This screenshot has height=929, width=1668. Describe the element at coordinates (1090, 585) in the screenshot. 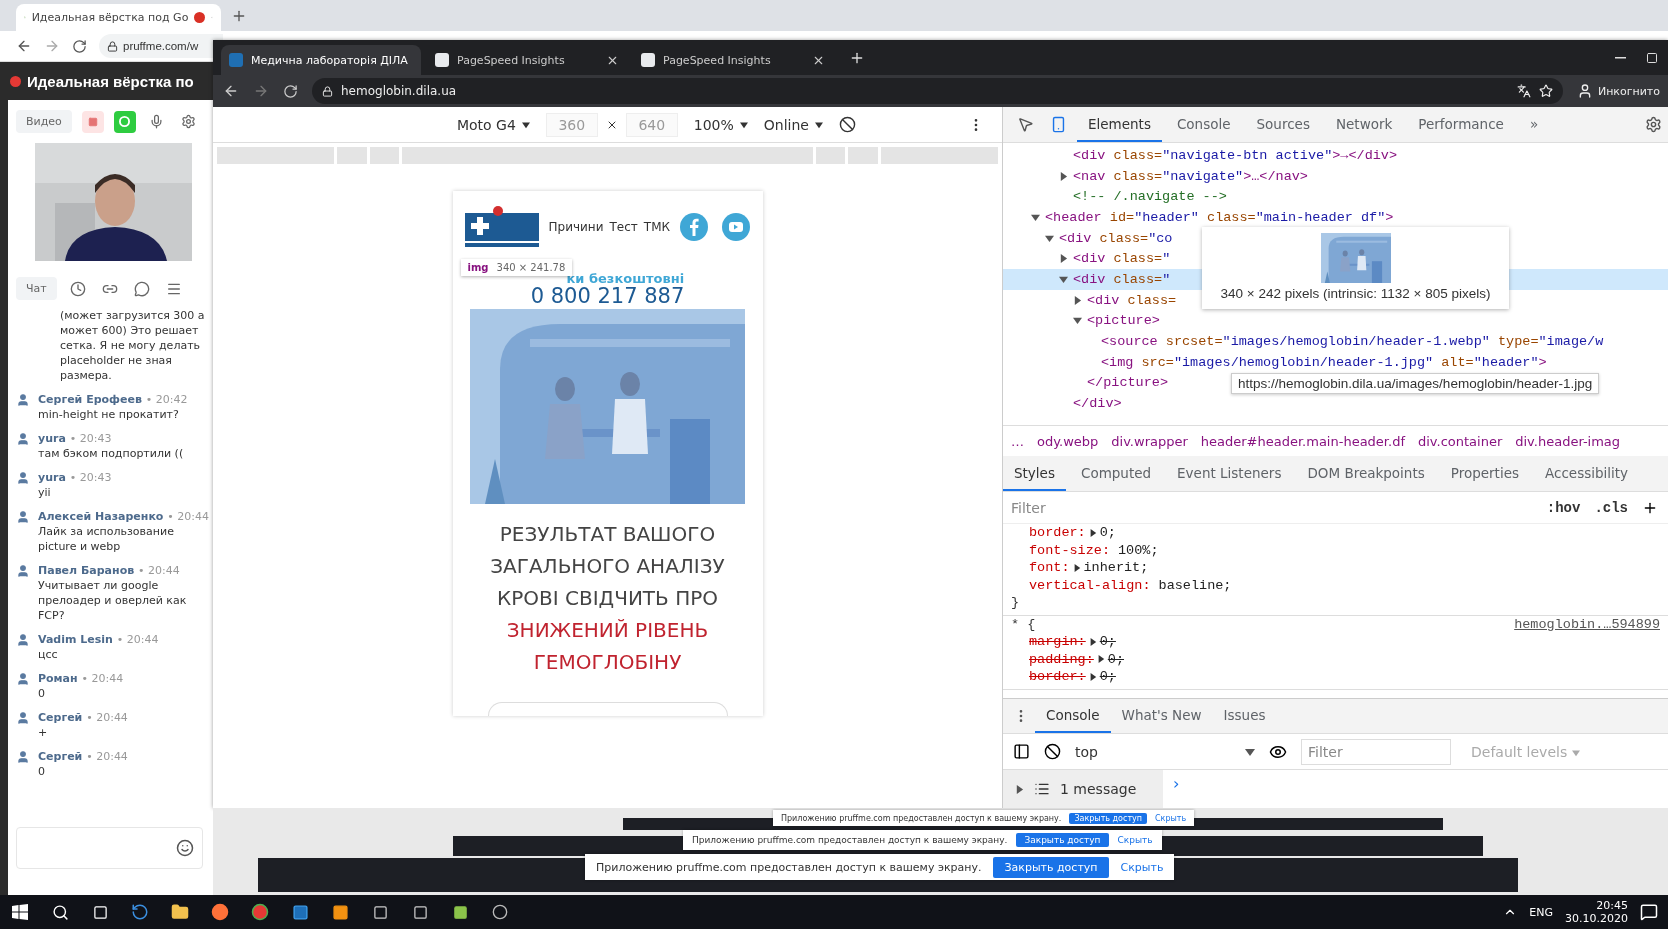

I see `css-property: vertical-align:` at that location.